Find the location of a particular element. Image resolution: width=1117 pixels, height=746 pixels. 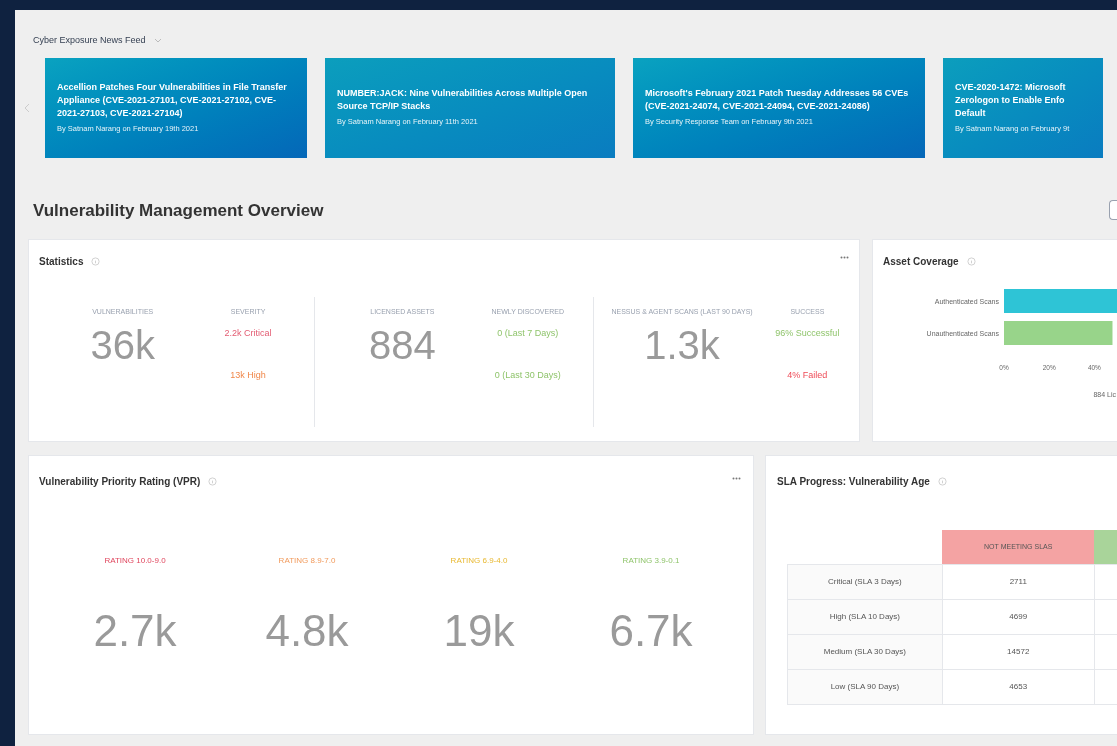

rating-value: 19k is located at coordinates (479, 631).